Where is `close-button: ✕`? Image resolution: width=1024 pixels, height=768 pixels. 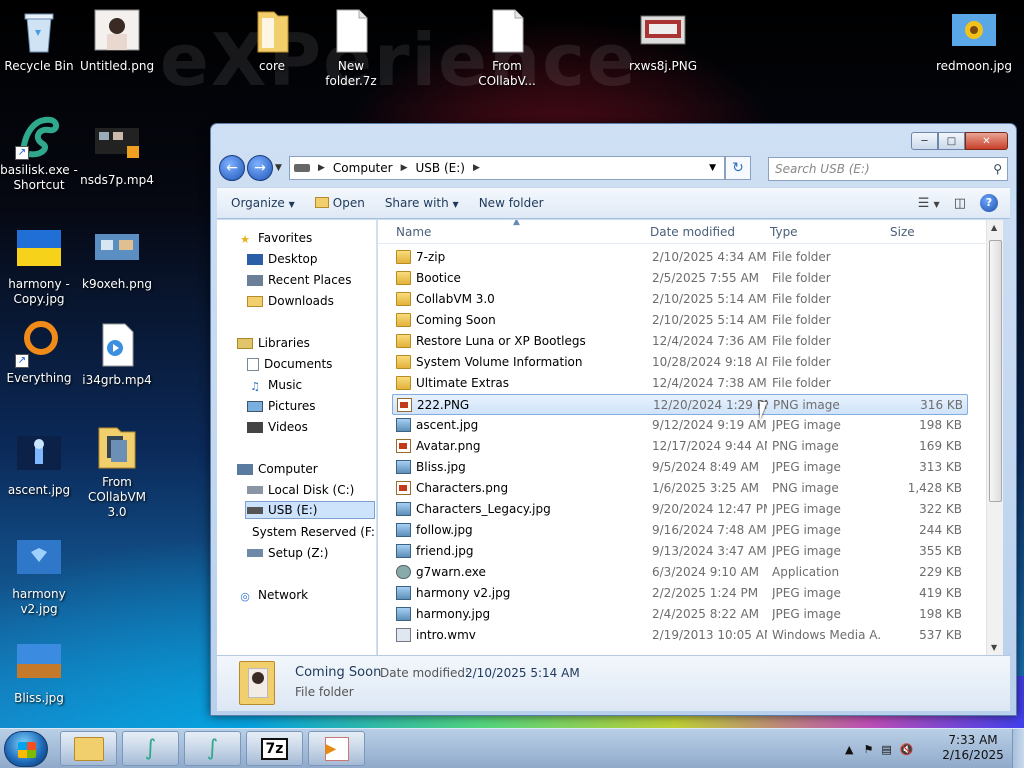 close-button: ✕ is located at coordinates (986, 141).